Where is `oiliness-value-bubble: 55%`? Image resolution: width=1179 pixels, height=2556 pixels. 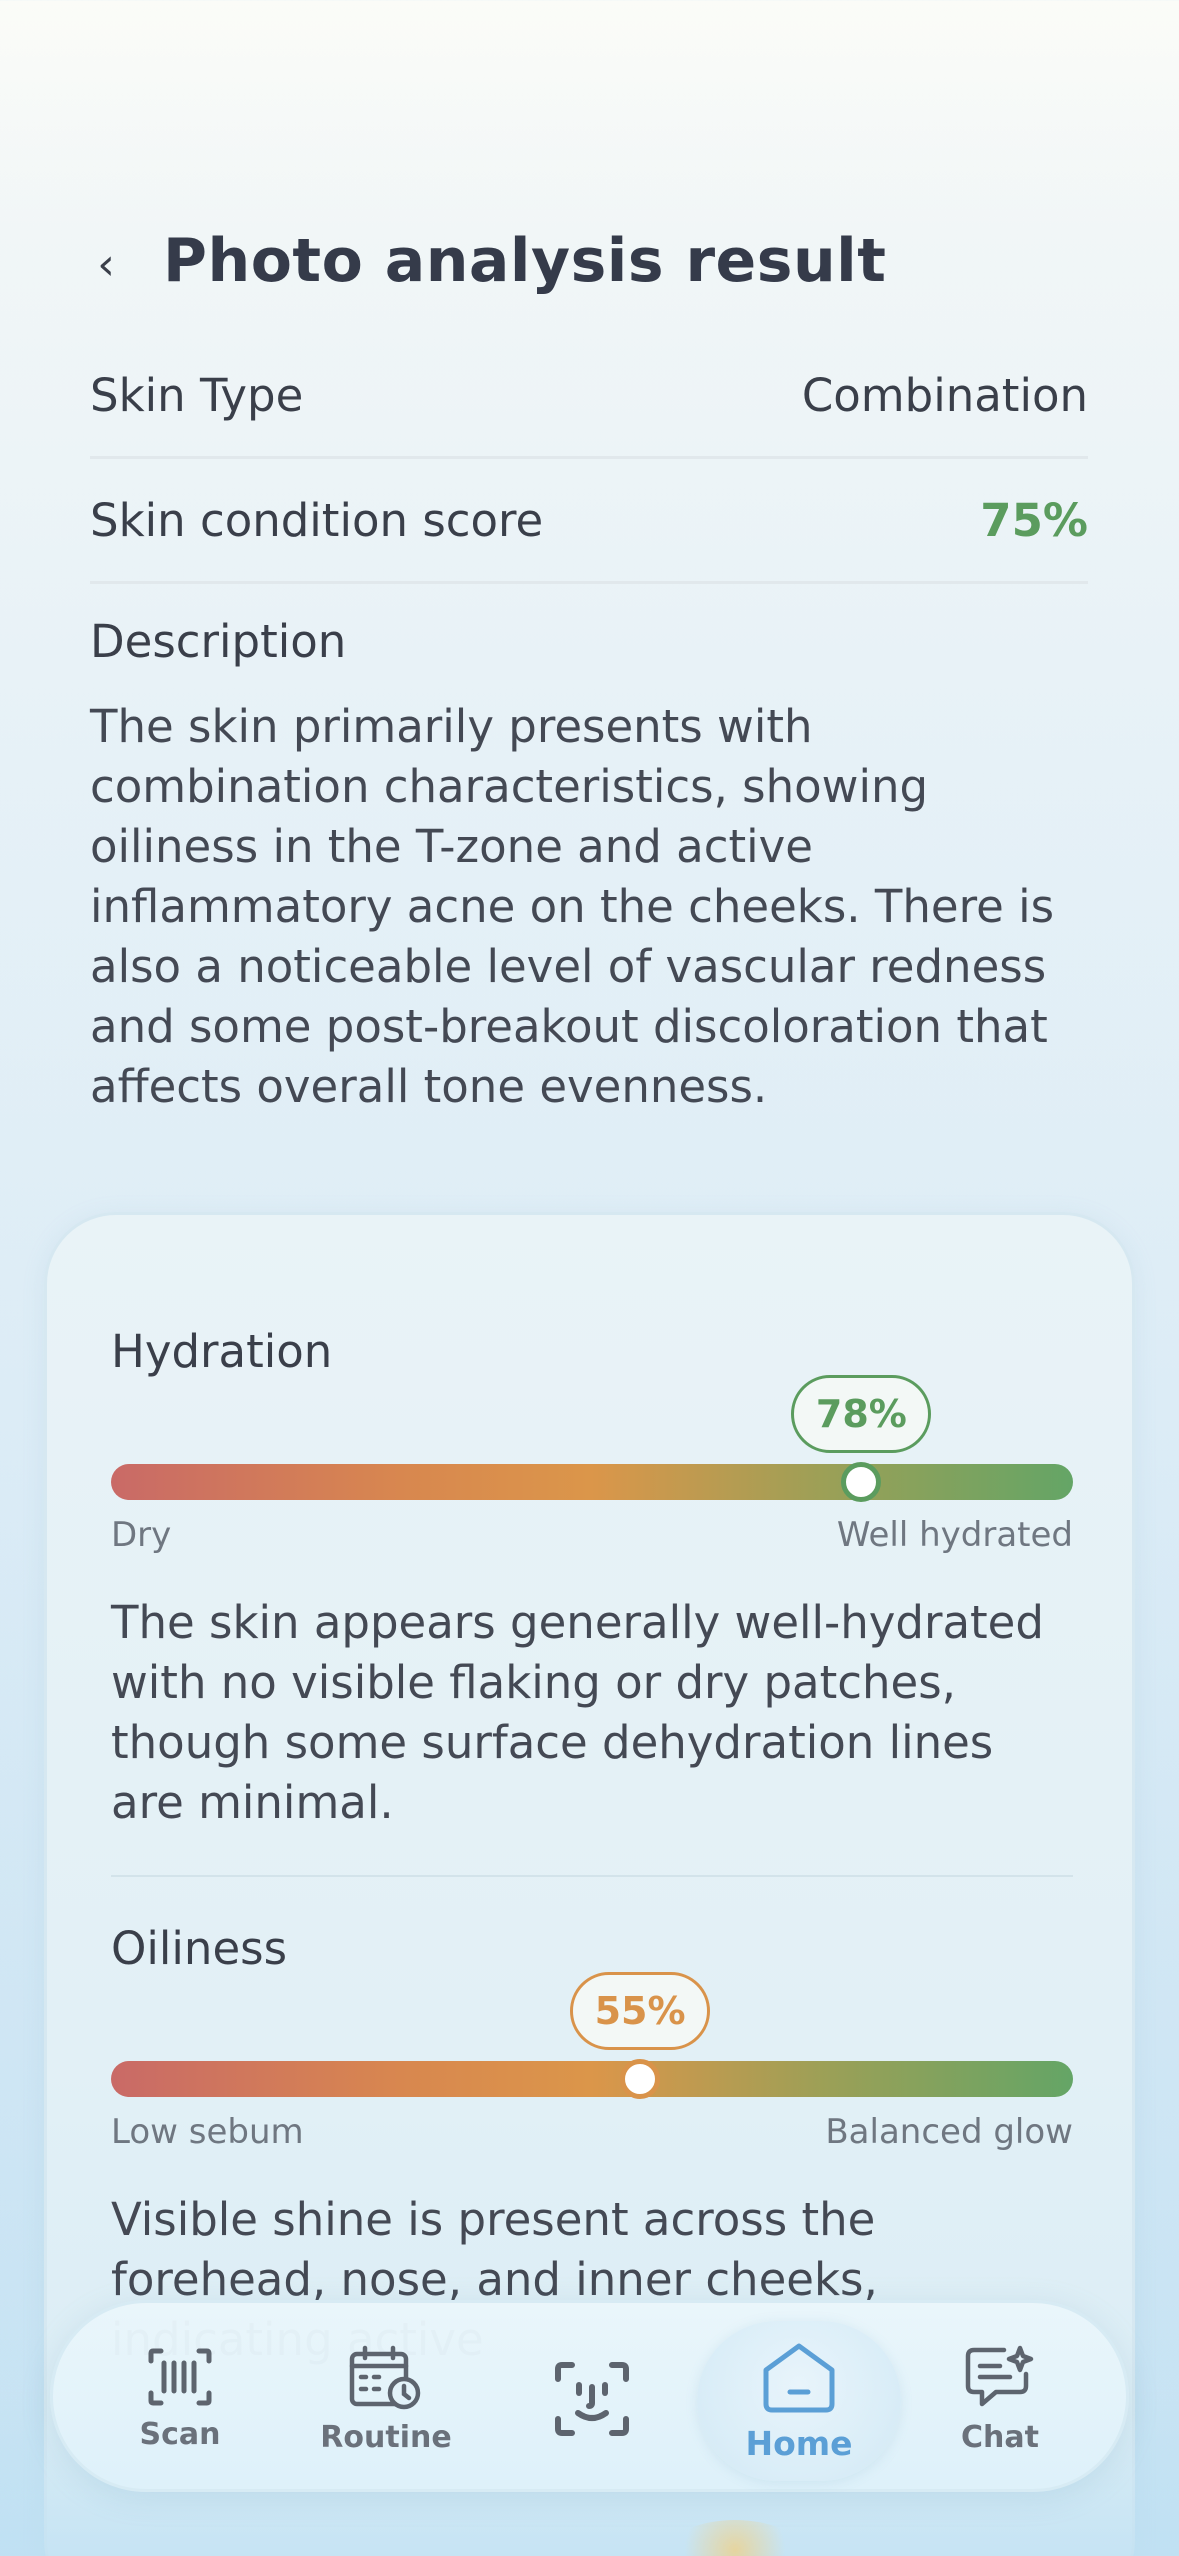 oiliness-value-bubble: 55% is located at coordinates (640, 2011).